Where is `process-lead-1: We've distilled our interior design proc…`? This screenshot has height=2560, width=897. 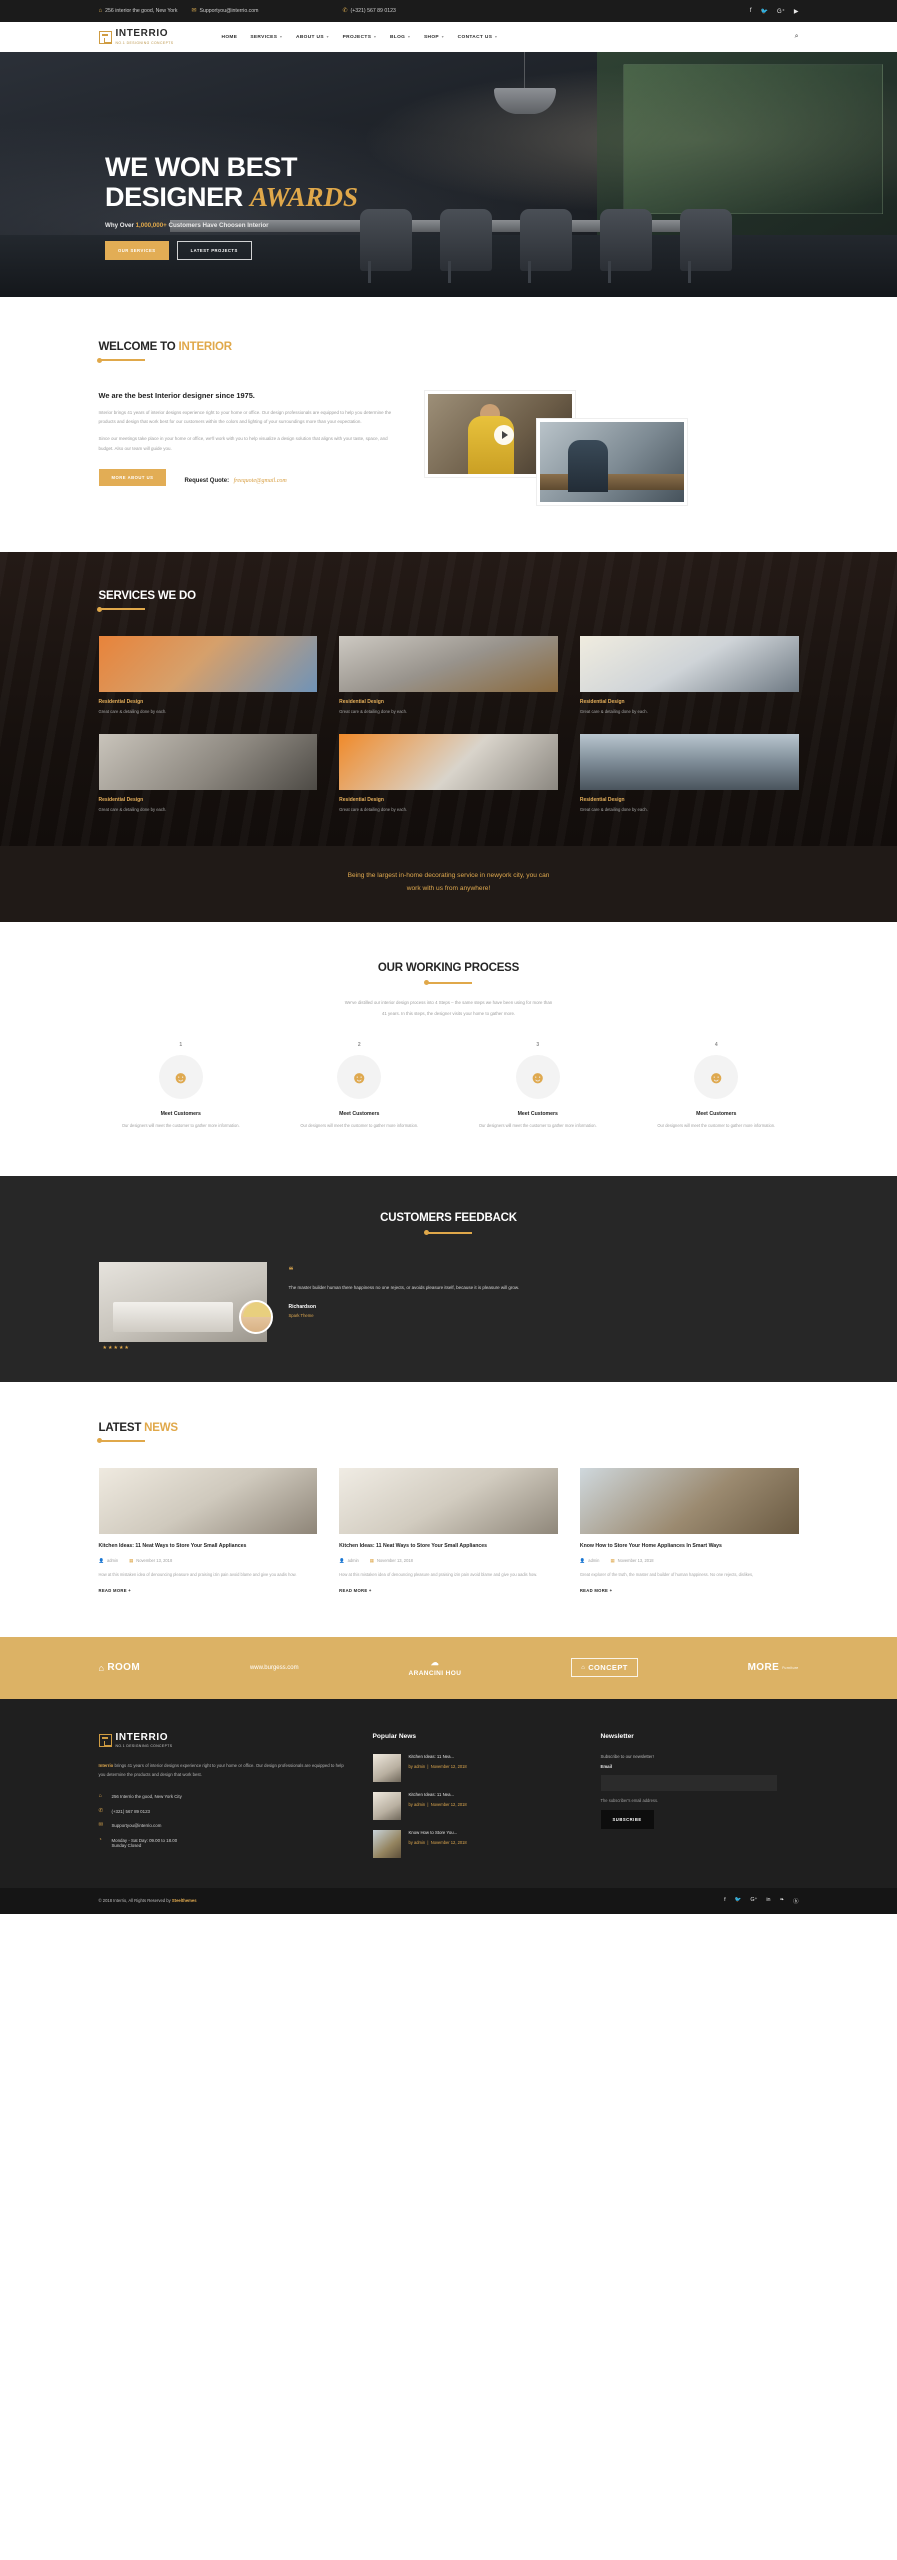 process-lead-1: We've distilled our interior design proc… is located at coordinates (448, 1002).